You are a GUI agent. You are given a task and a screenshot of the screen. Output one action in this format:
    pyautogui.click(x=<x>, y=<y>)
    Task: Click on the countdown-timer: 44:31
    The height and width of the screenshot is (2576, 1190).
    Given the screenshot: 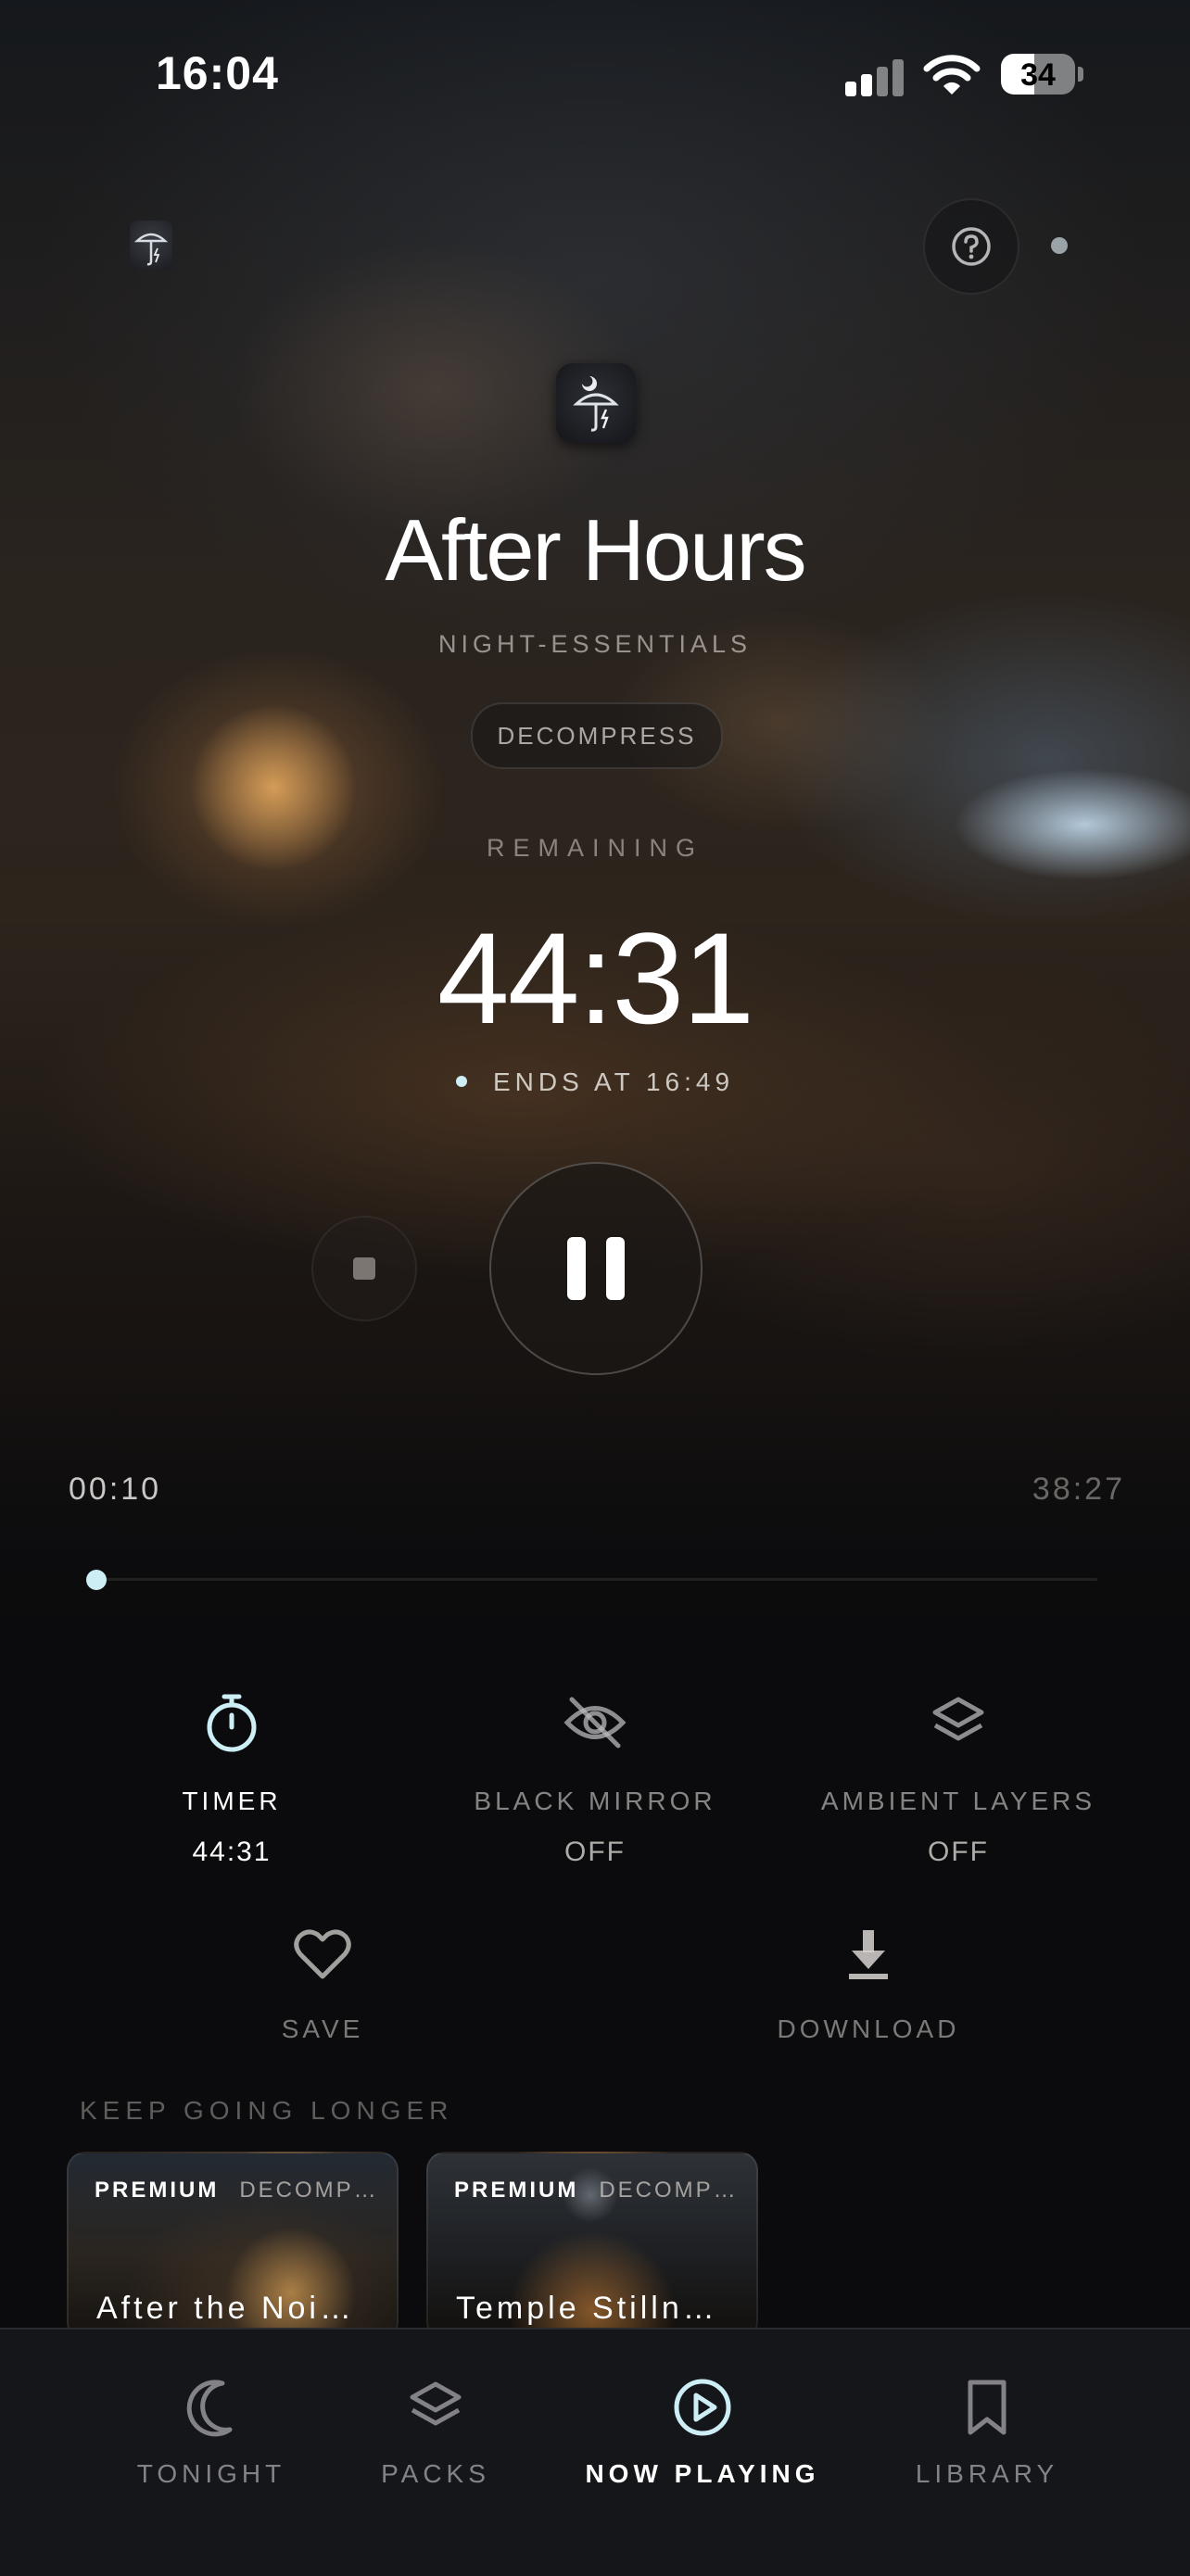 What is the action you would take?
    pyautogui.click(x=595, y=978)
    